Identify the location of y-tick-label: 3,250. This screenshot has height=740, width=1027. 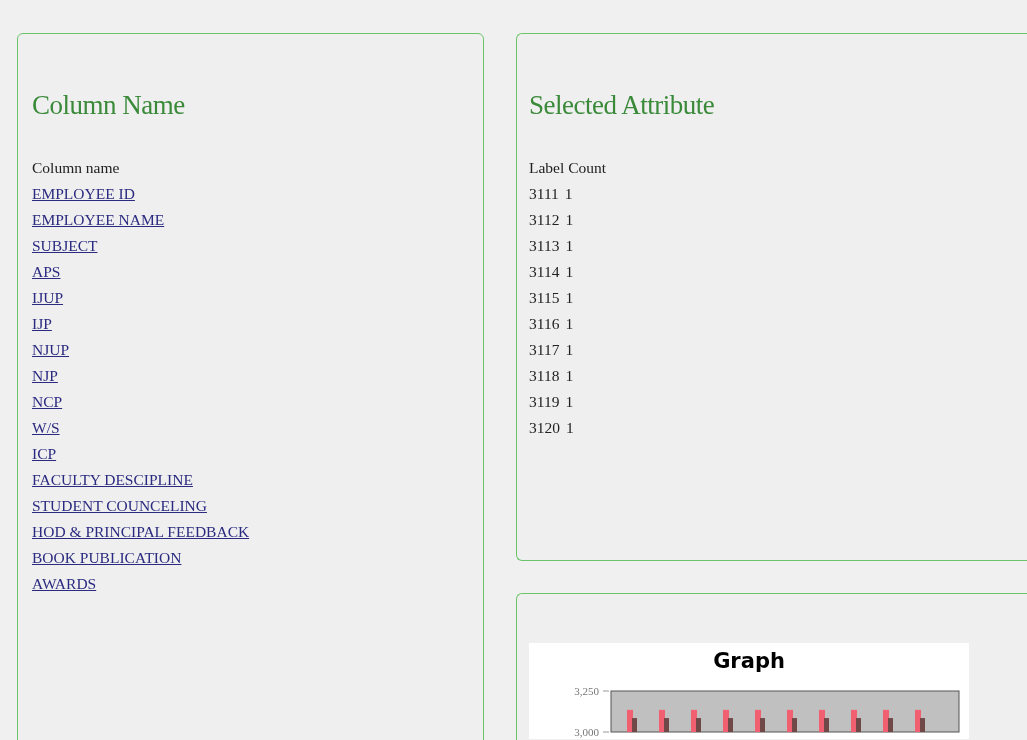
(586, 691).